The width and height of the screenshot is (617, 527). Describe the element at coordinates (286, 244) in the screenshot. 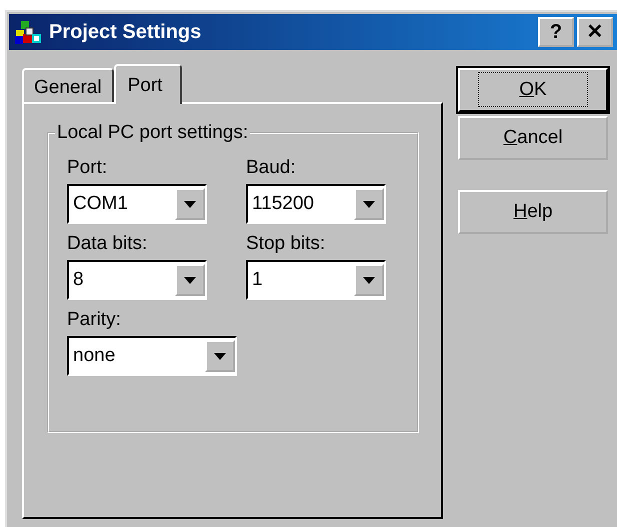

I see `field-label: Stop bits:` at that location.